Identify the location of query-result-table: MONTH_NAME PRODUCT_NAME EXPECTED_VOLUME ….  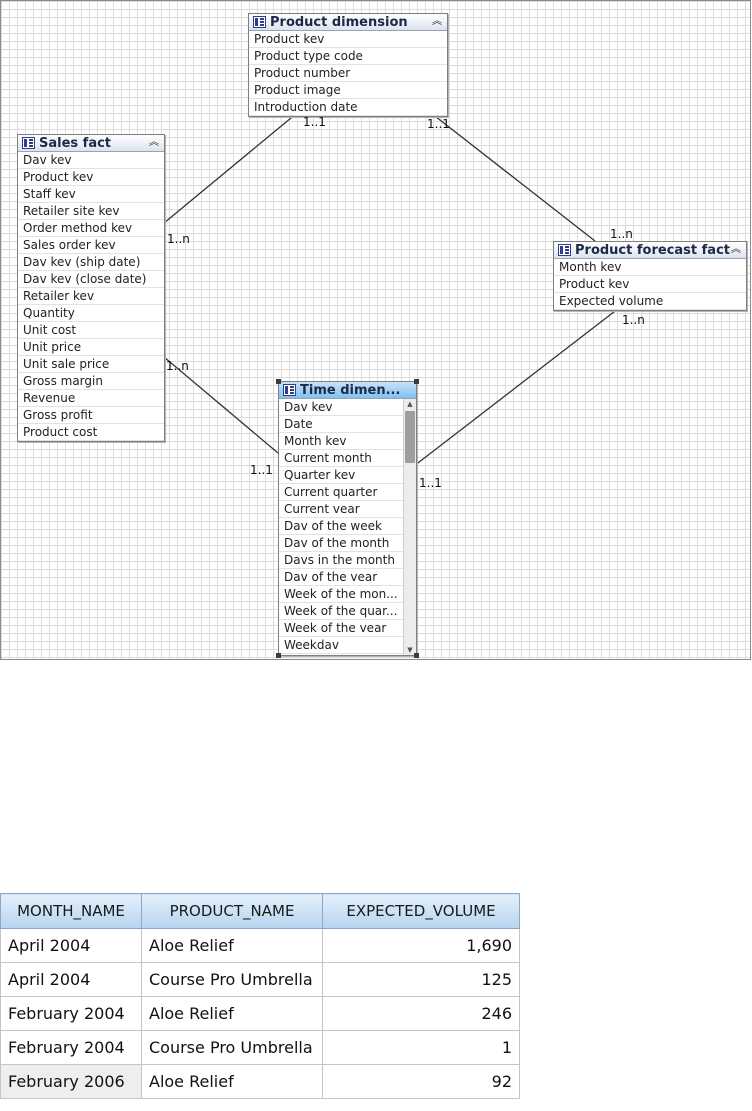
(260, 996).